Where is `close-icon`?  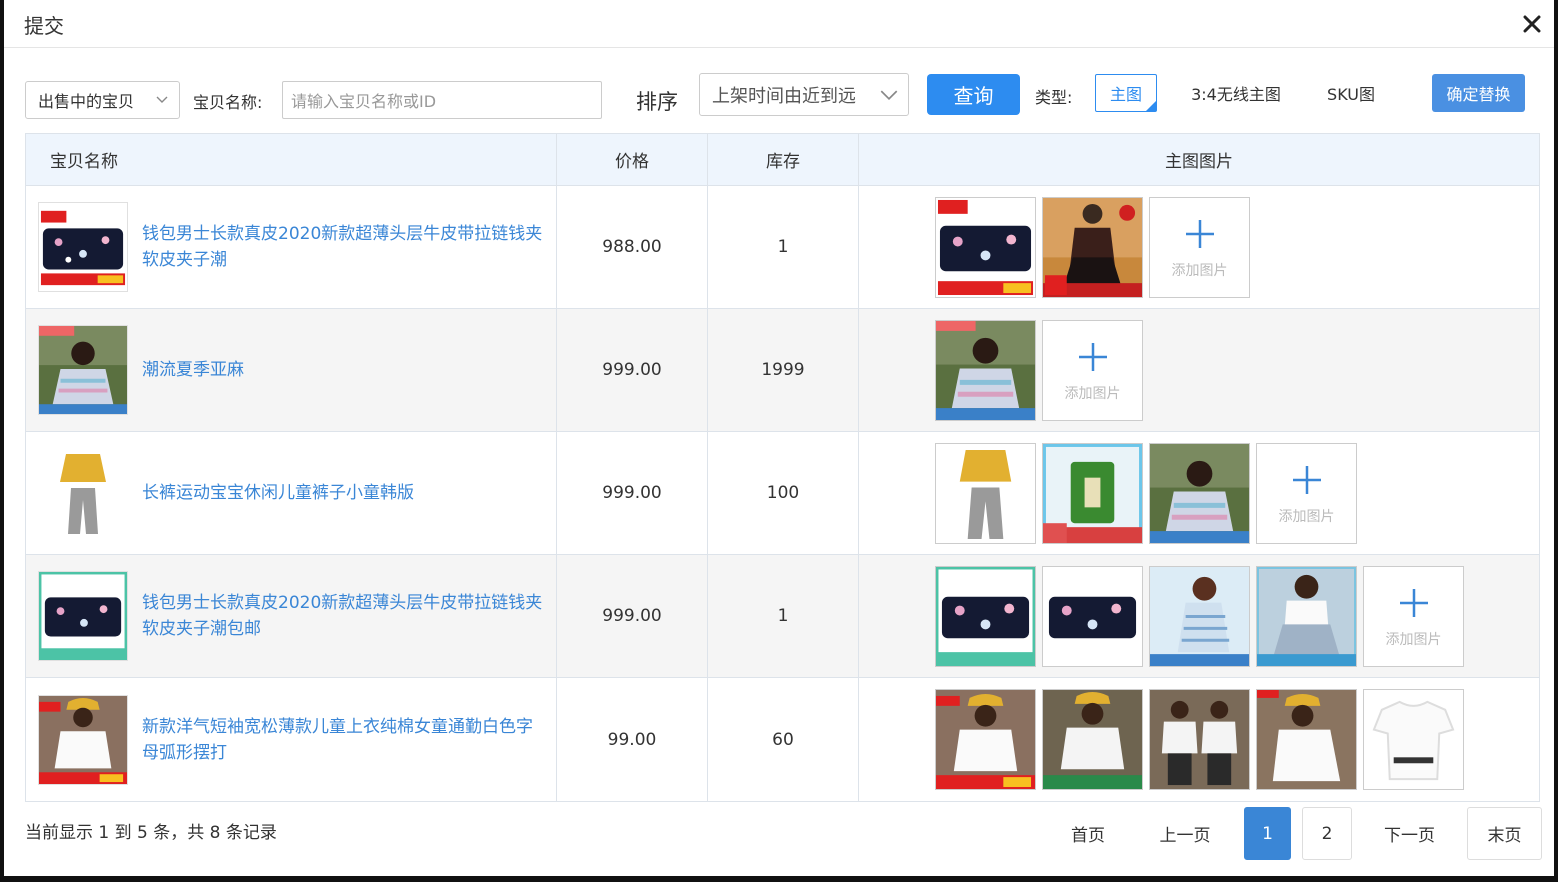 close-icon is located at coordinates (1532, 24).